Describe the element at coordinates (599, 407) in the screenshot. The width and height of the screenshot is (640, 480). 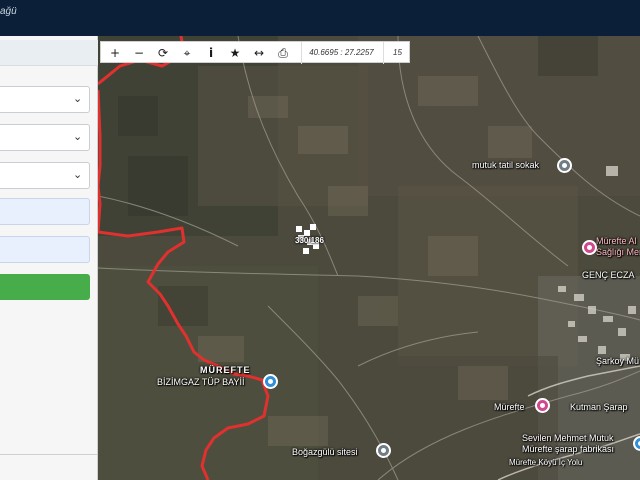
I see `place-label-kutman: Kutman Şarap` at that location.